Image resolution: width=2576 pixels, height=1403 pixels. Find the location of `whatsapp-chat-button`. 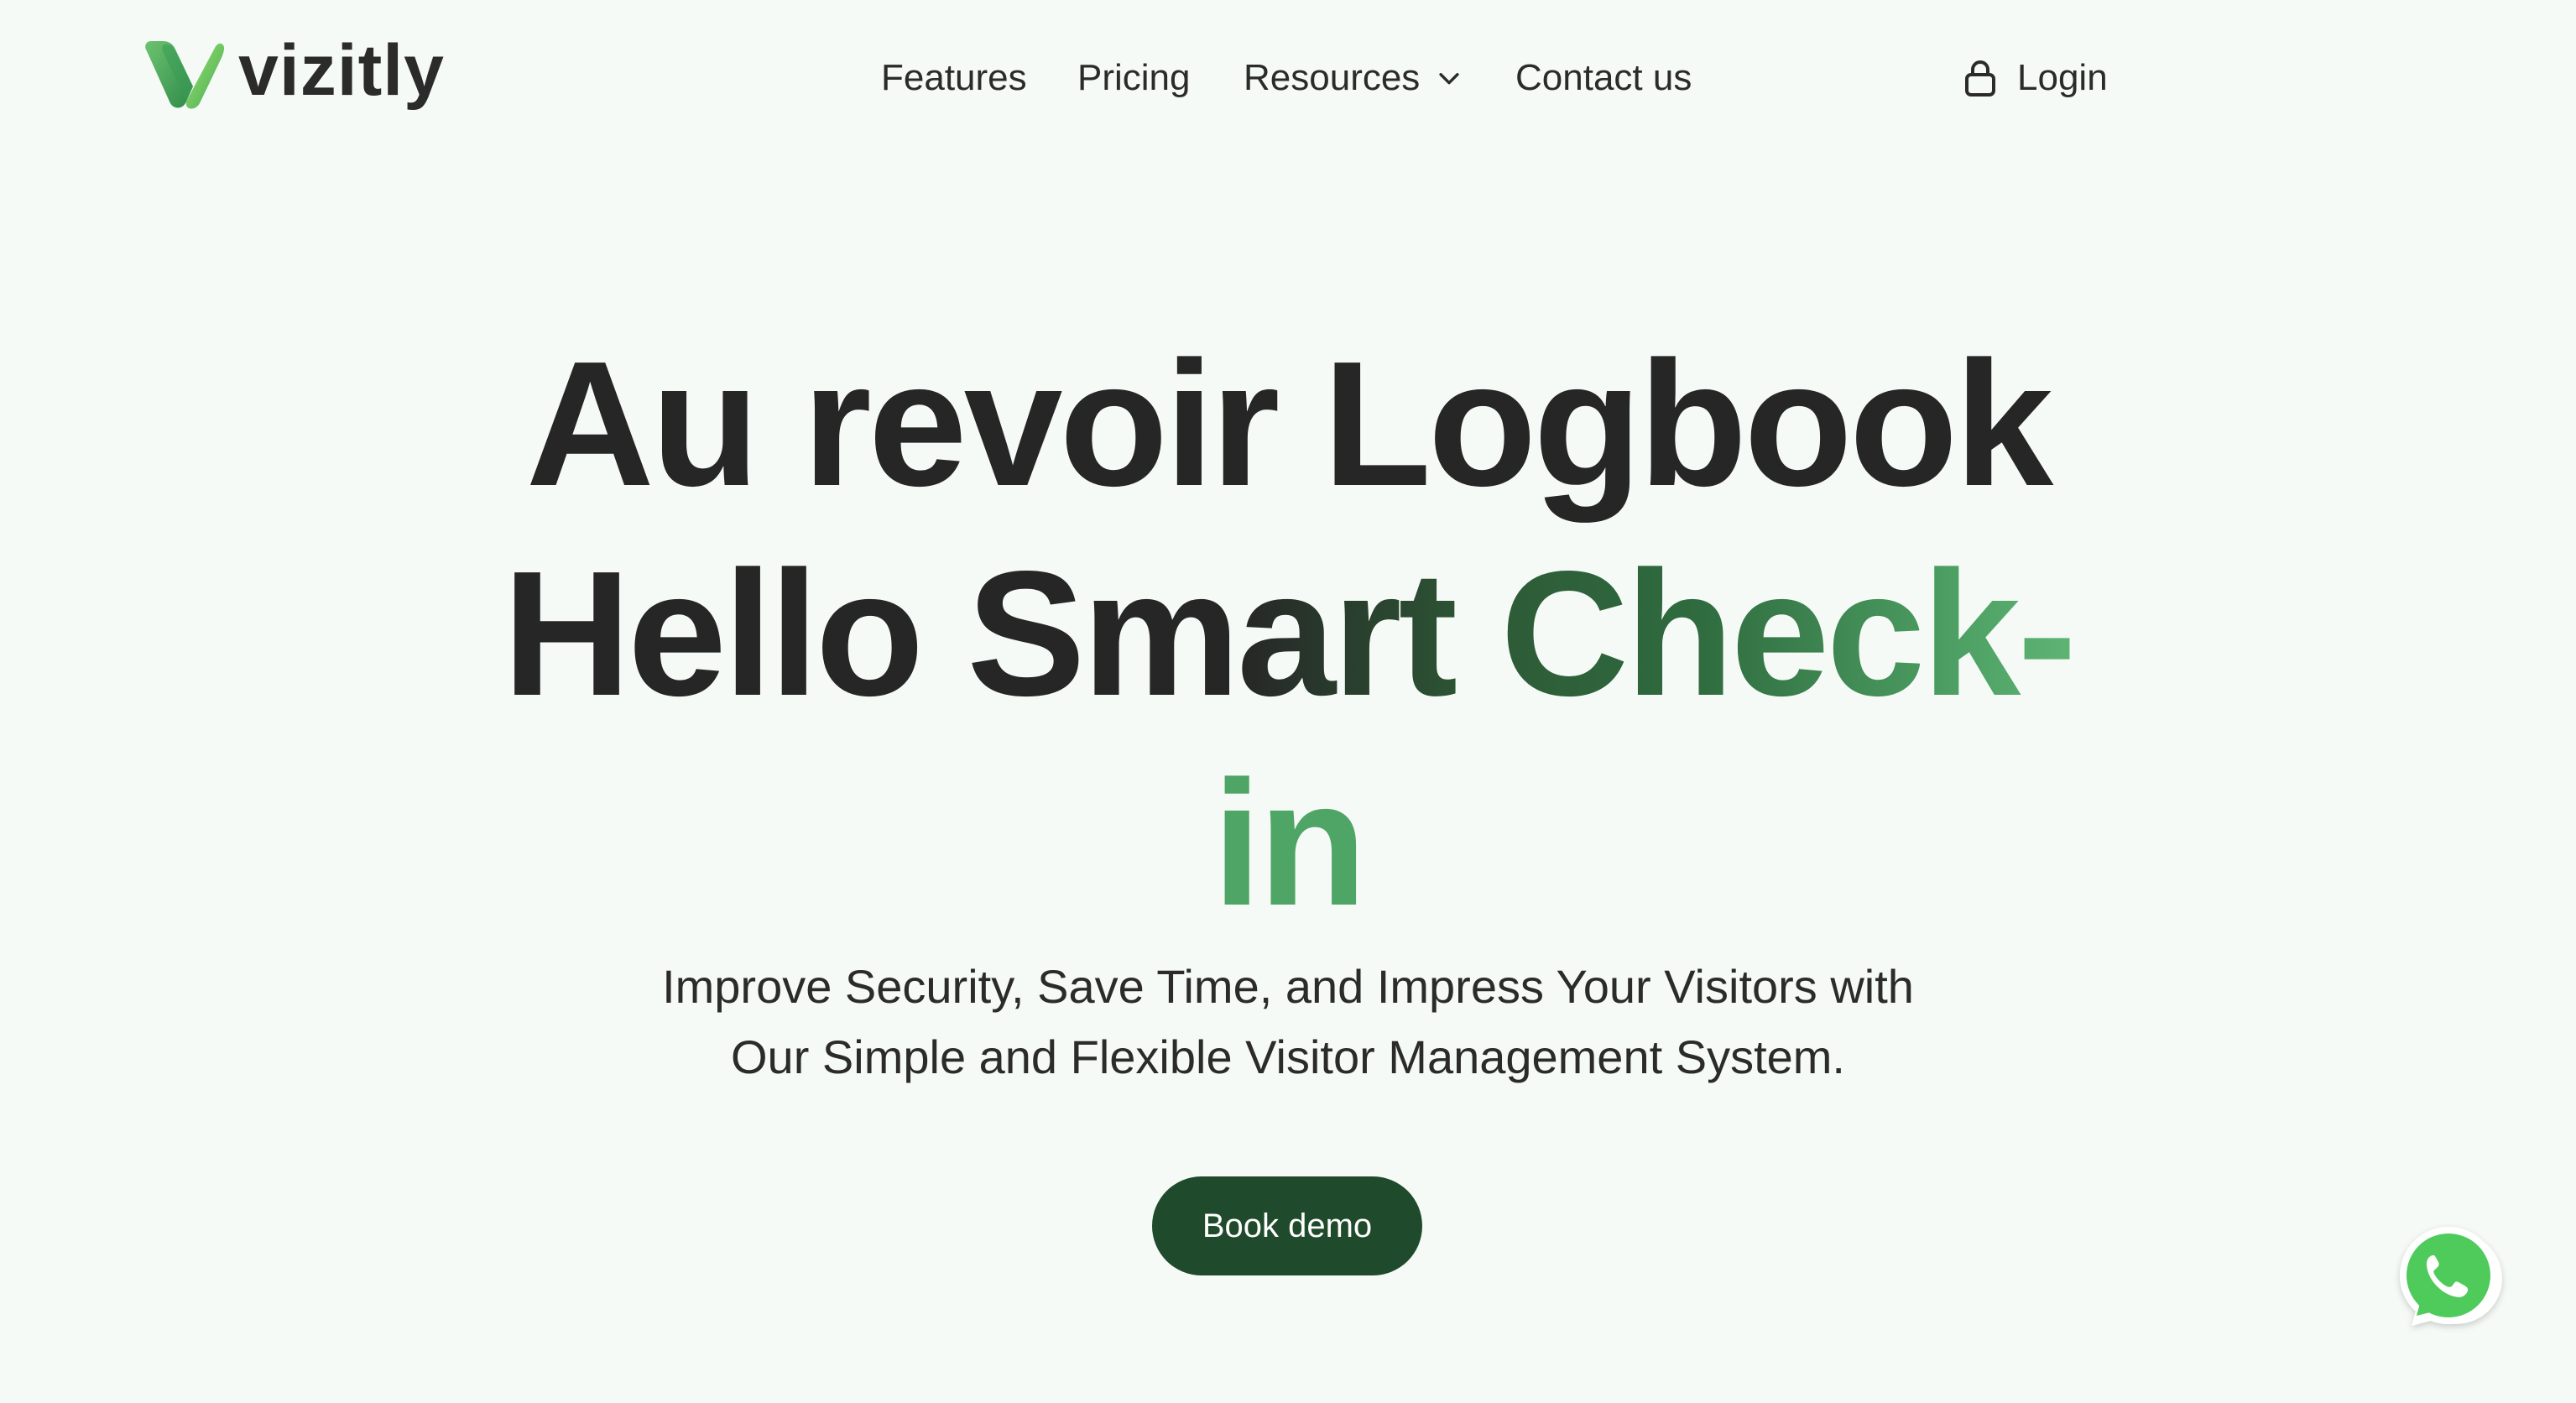

whatsapp-chat-button is located at coordinates (2451, 1280).